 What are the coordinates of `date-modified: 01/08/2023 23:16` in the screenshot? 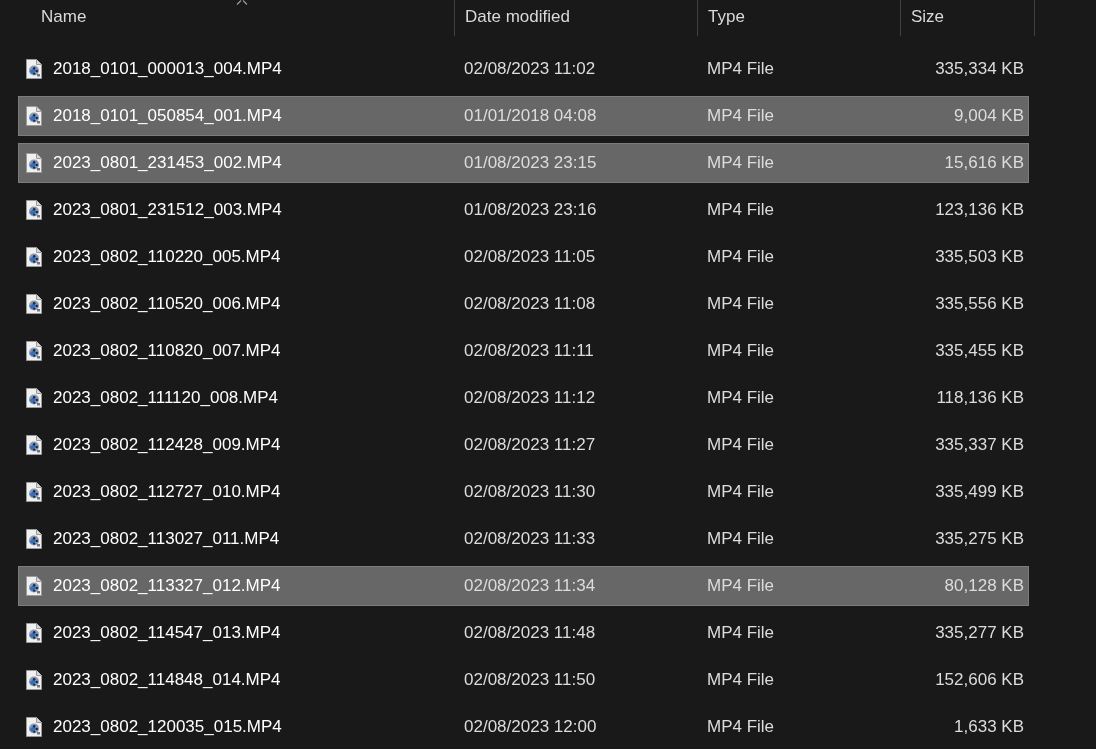 It's located at (530, 210).